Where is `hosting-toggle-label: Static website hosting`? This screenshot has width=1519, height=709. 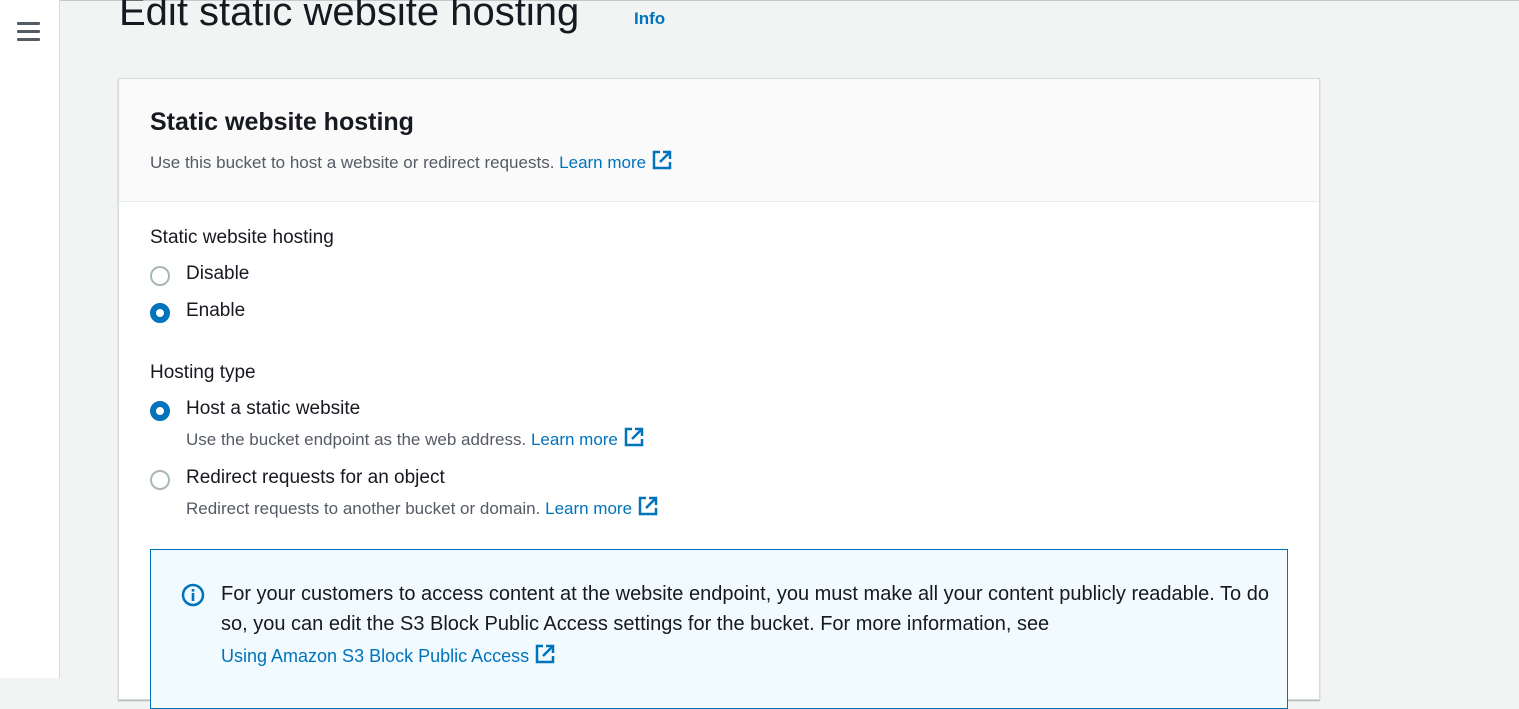 hosting-toggle-label: Static website hosting is located at coordinates (242, 237).